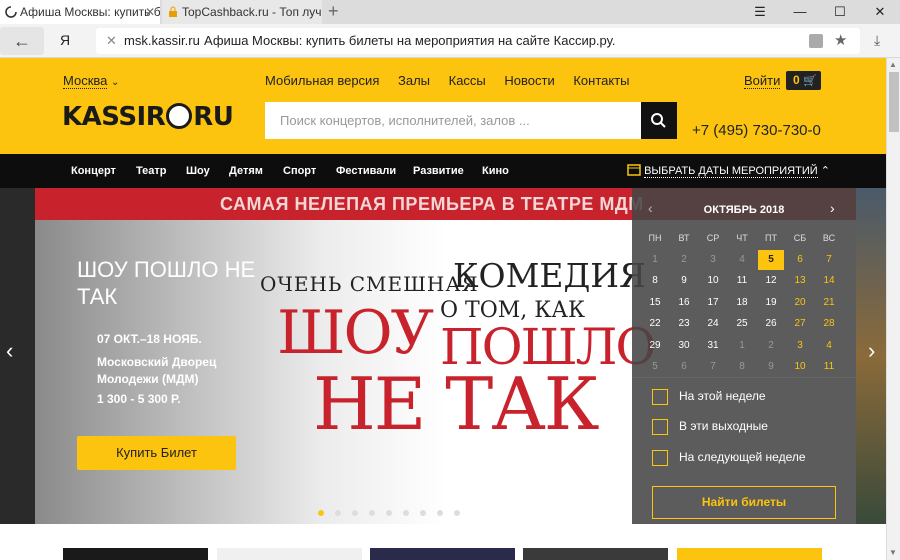 Image resolution: width=900 pixels, height=560 pixels. Describe the element at coordinates (198, 171) in the screenshot. I see `nav-show: Шоу` at that location.